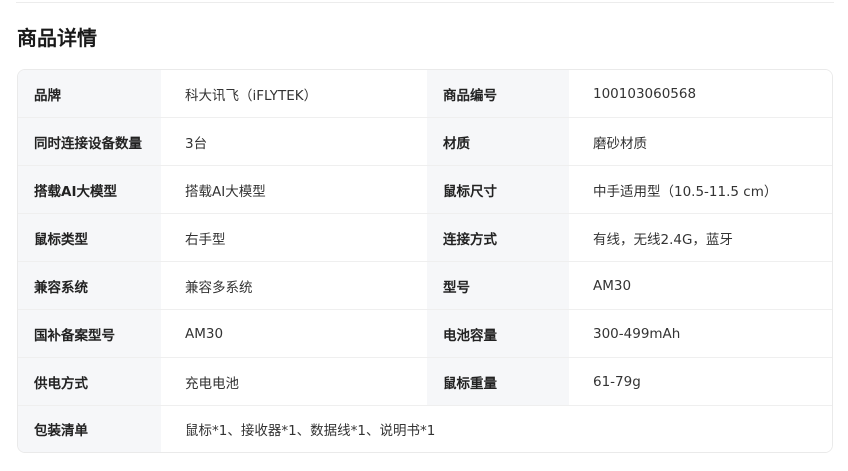 The height and width of the screenshot is (471, 848). I want to click on package-list-label: 包装清单, so click(89, 429).